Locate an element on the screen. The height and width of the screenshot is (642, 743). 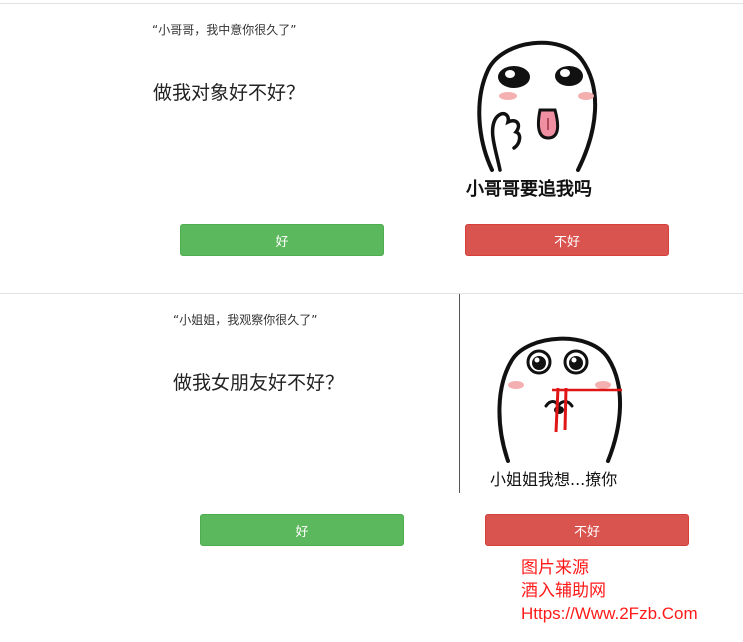
quote-text: “小哥哥，我中意你很久了” is located at coordinates (224, 30).